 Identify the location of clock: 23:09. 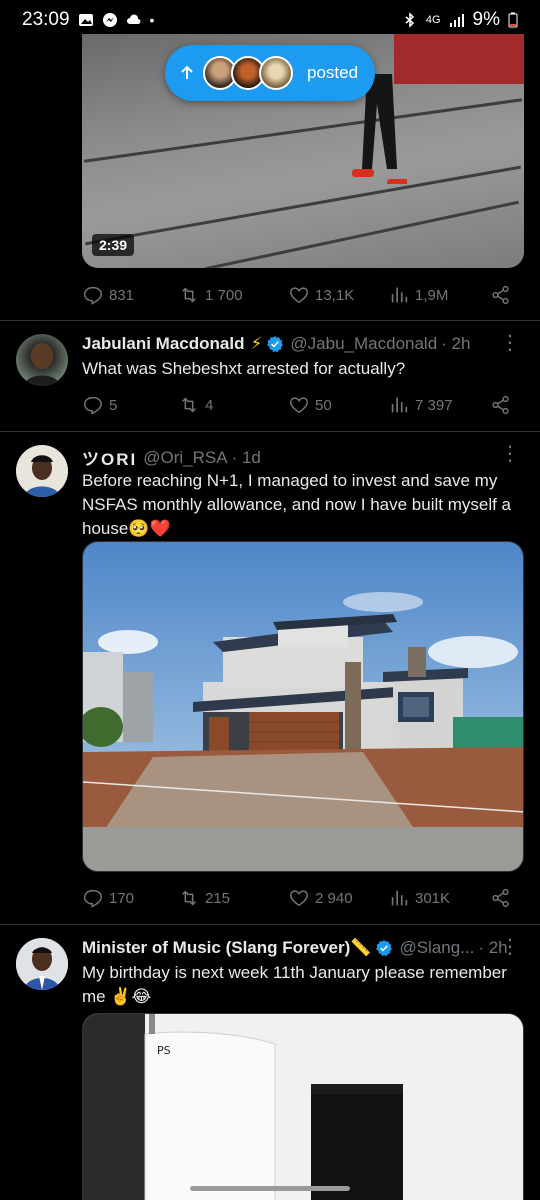
(46, 19).